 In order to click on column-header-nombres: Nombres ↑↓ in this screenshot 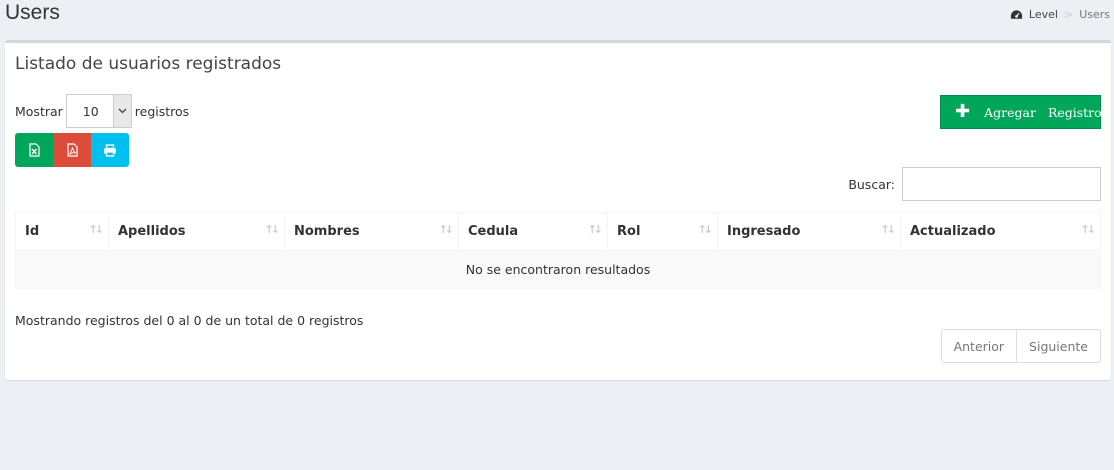, I will do `click(371, 231)`.